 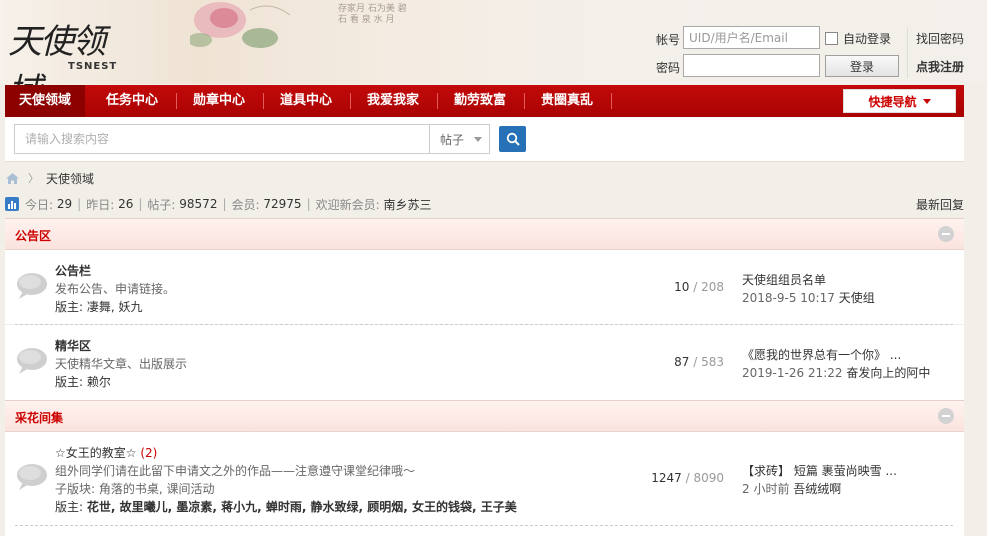 I want to click on breadcrumb-current: 天使领域, so click(x=70, y=178).